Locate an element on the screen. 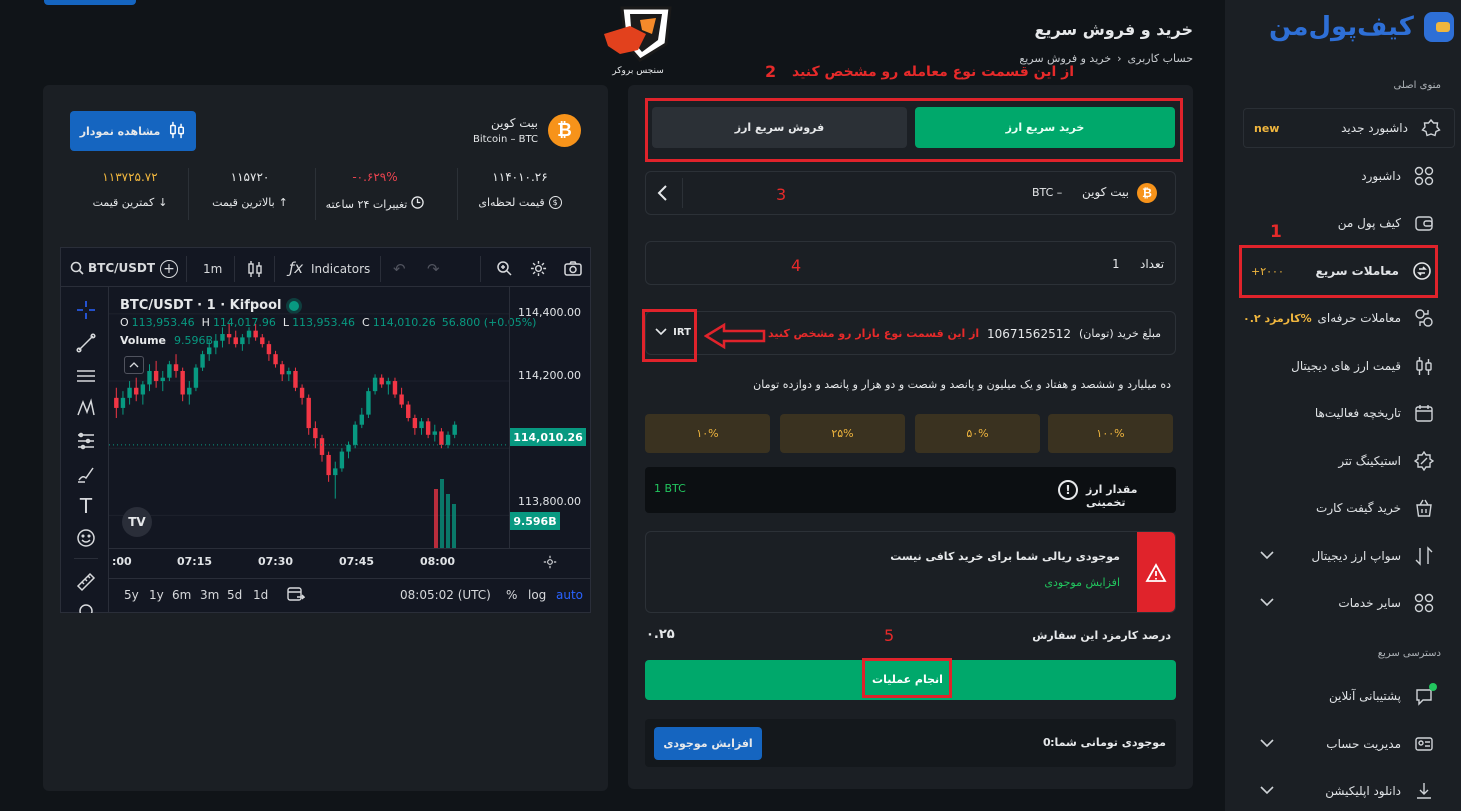 The width and height of the screenshot is (1461, 811). submit-button: انجام عملیات is located at coordinates (907, 679).